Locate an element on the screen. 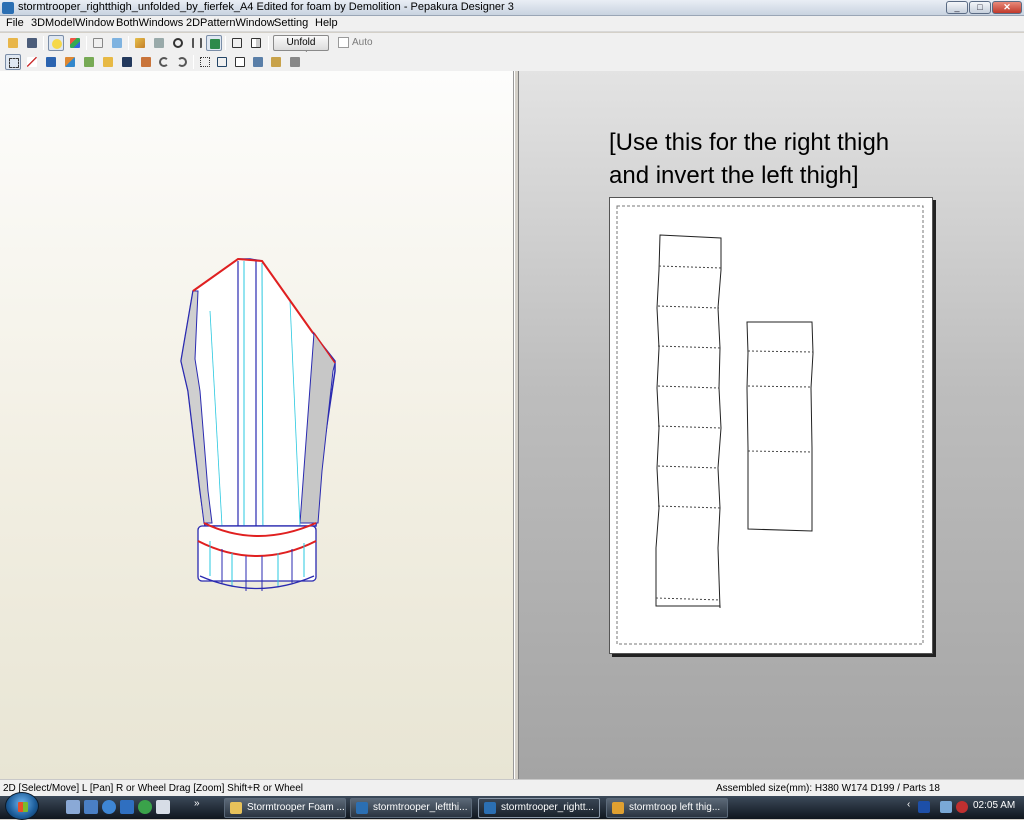 The height and width of the screenshot is (820, 1024). annotation-line-2: and invert the left thigh] is located at coordinates (734, 175).